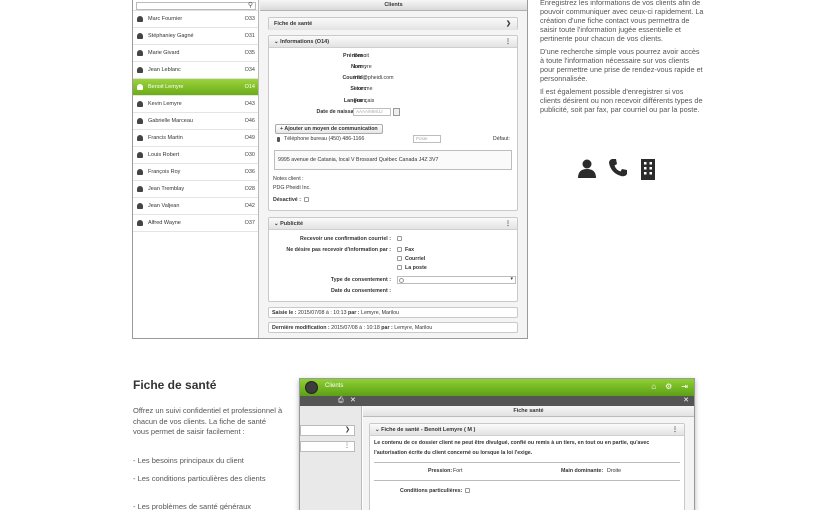 This screenshot has height=510, width=825. Describe the element at coordinates (393, 5) in the screenshot. I see `page-title: Clients` at that location.